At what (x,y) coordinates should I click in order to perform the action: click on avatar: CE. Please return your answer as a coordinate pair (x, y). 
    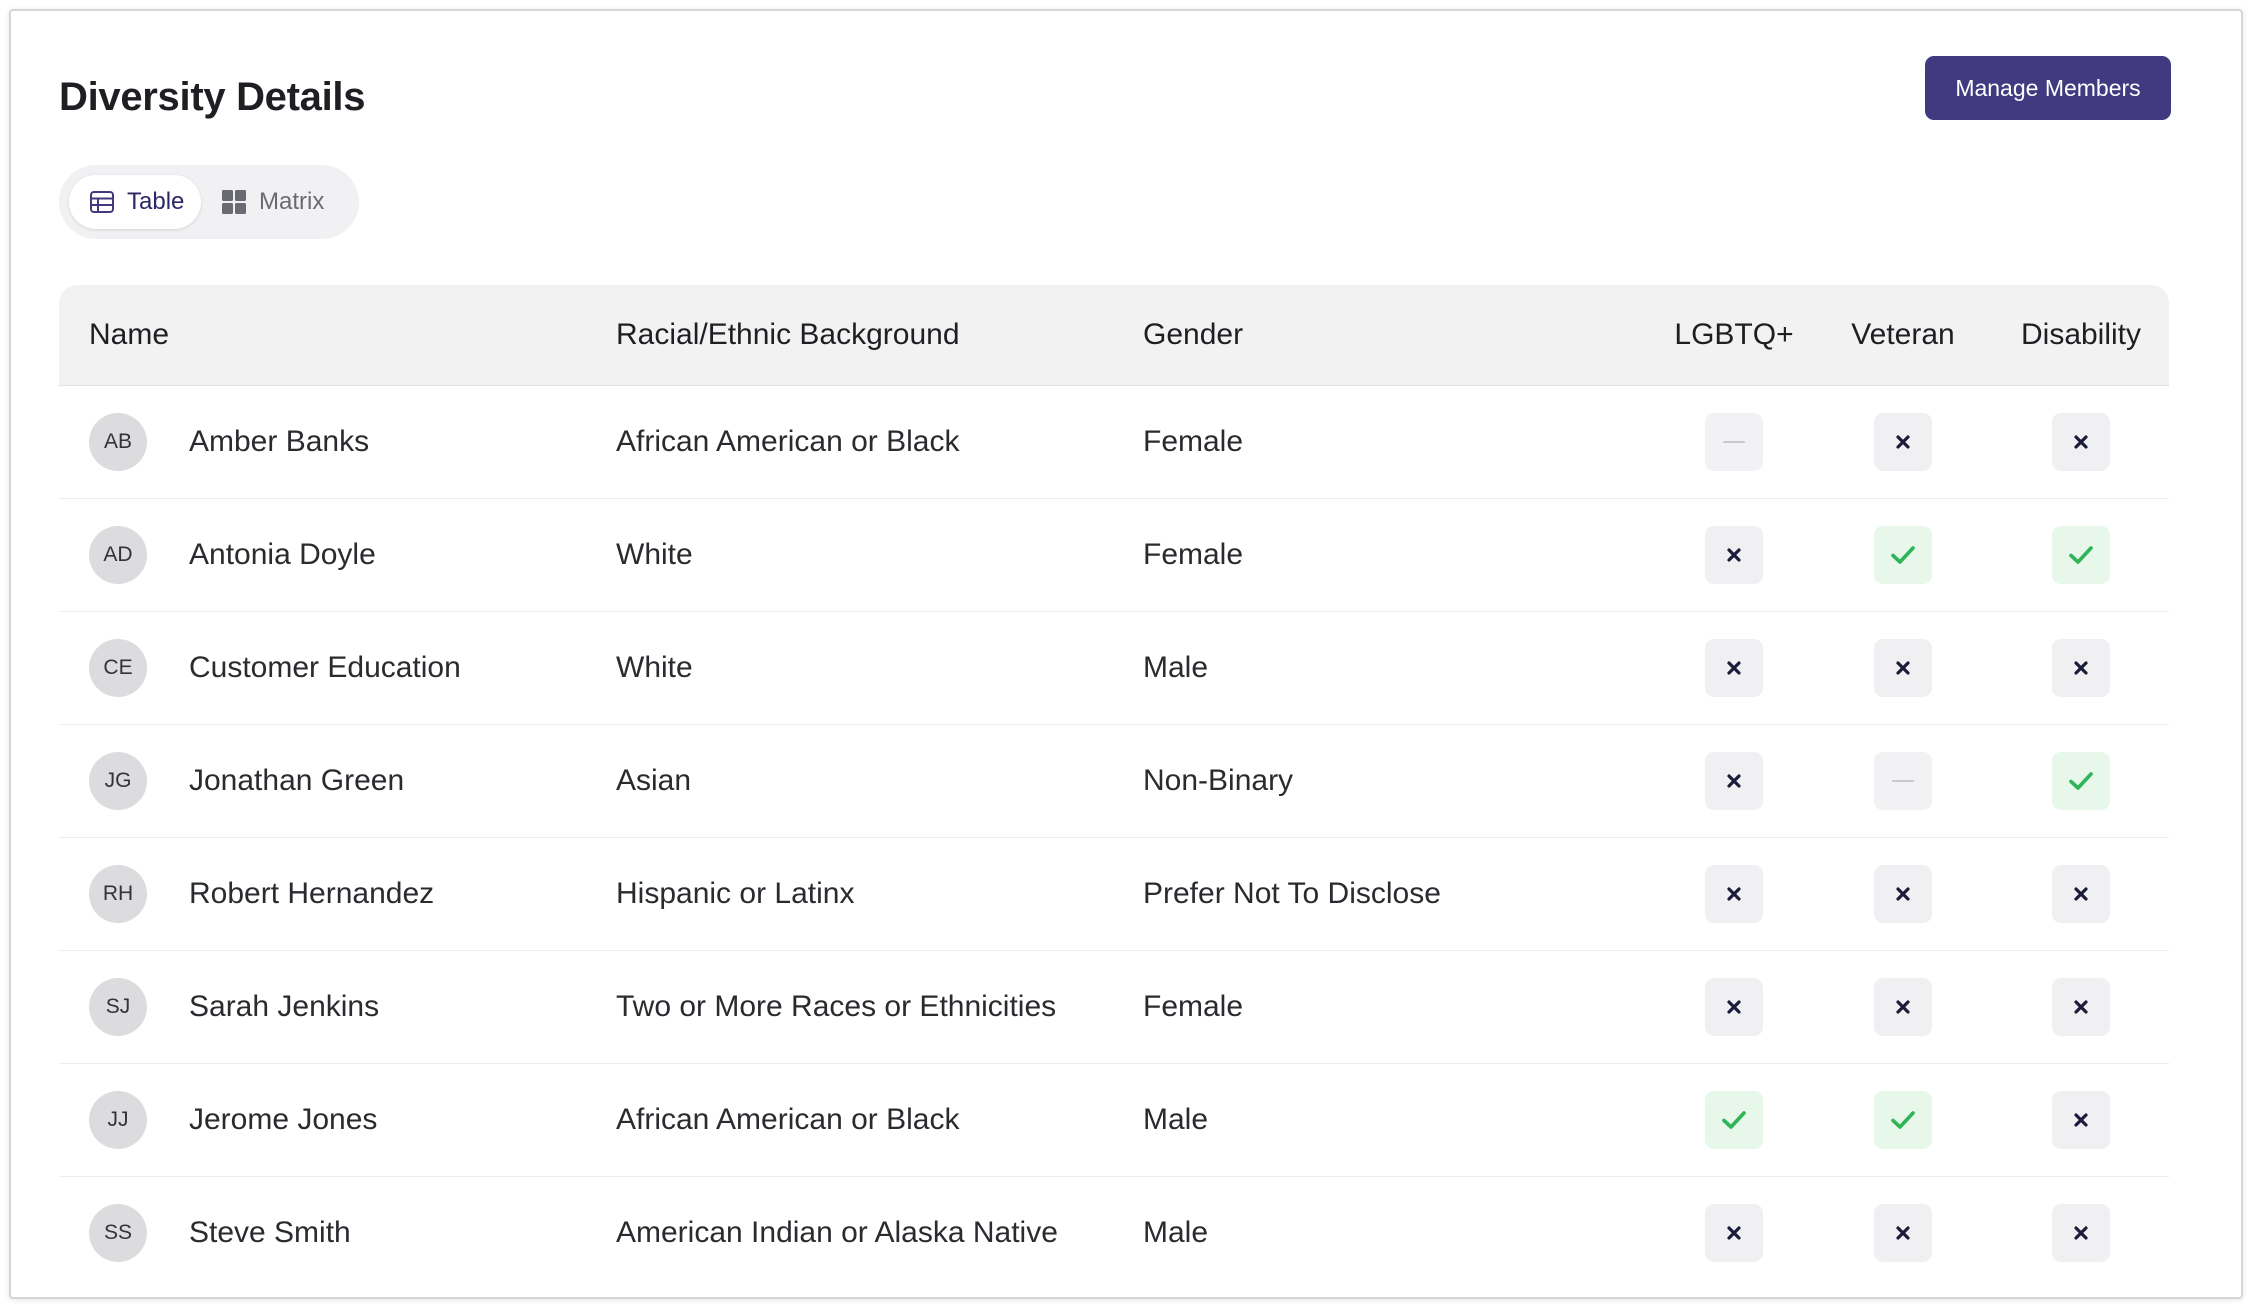
    Looking at the image, I should click on (118, 668).